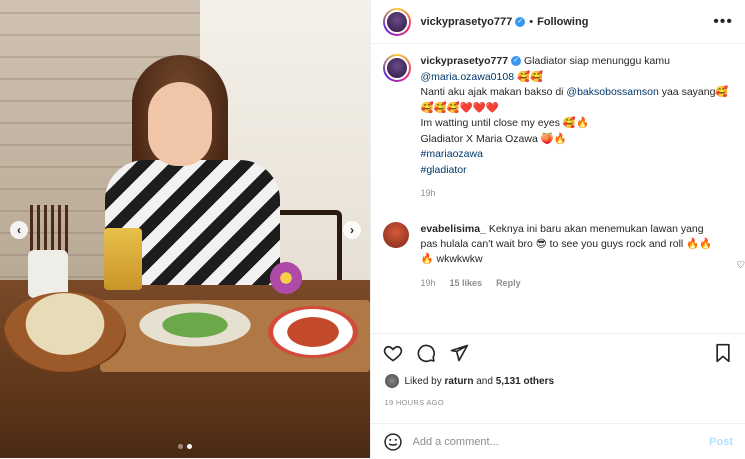 The height and width of the screenshot is (459, 745). Describe the element at coordinates (423, 381) in the screenshot. I see `liked-by-prefix: Liked by` at that location.